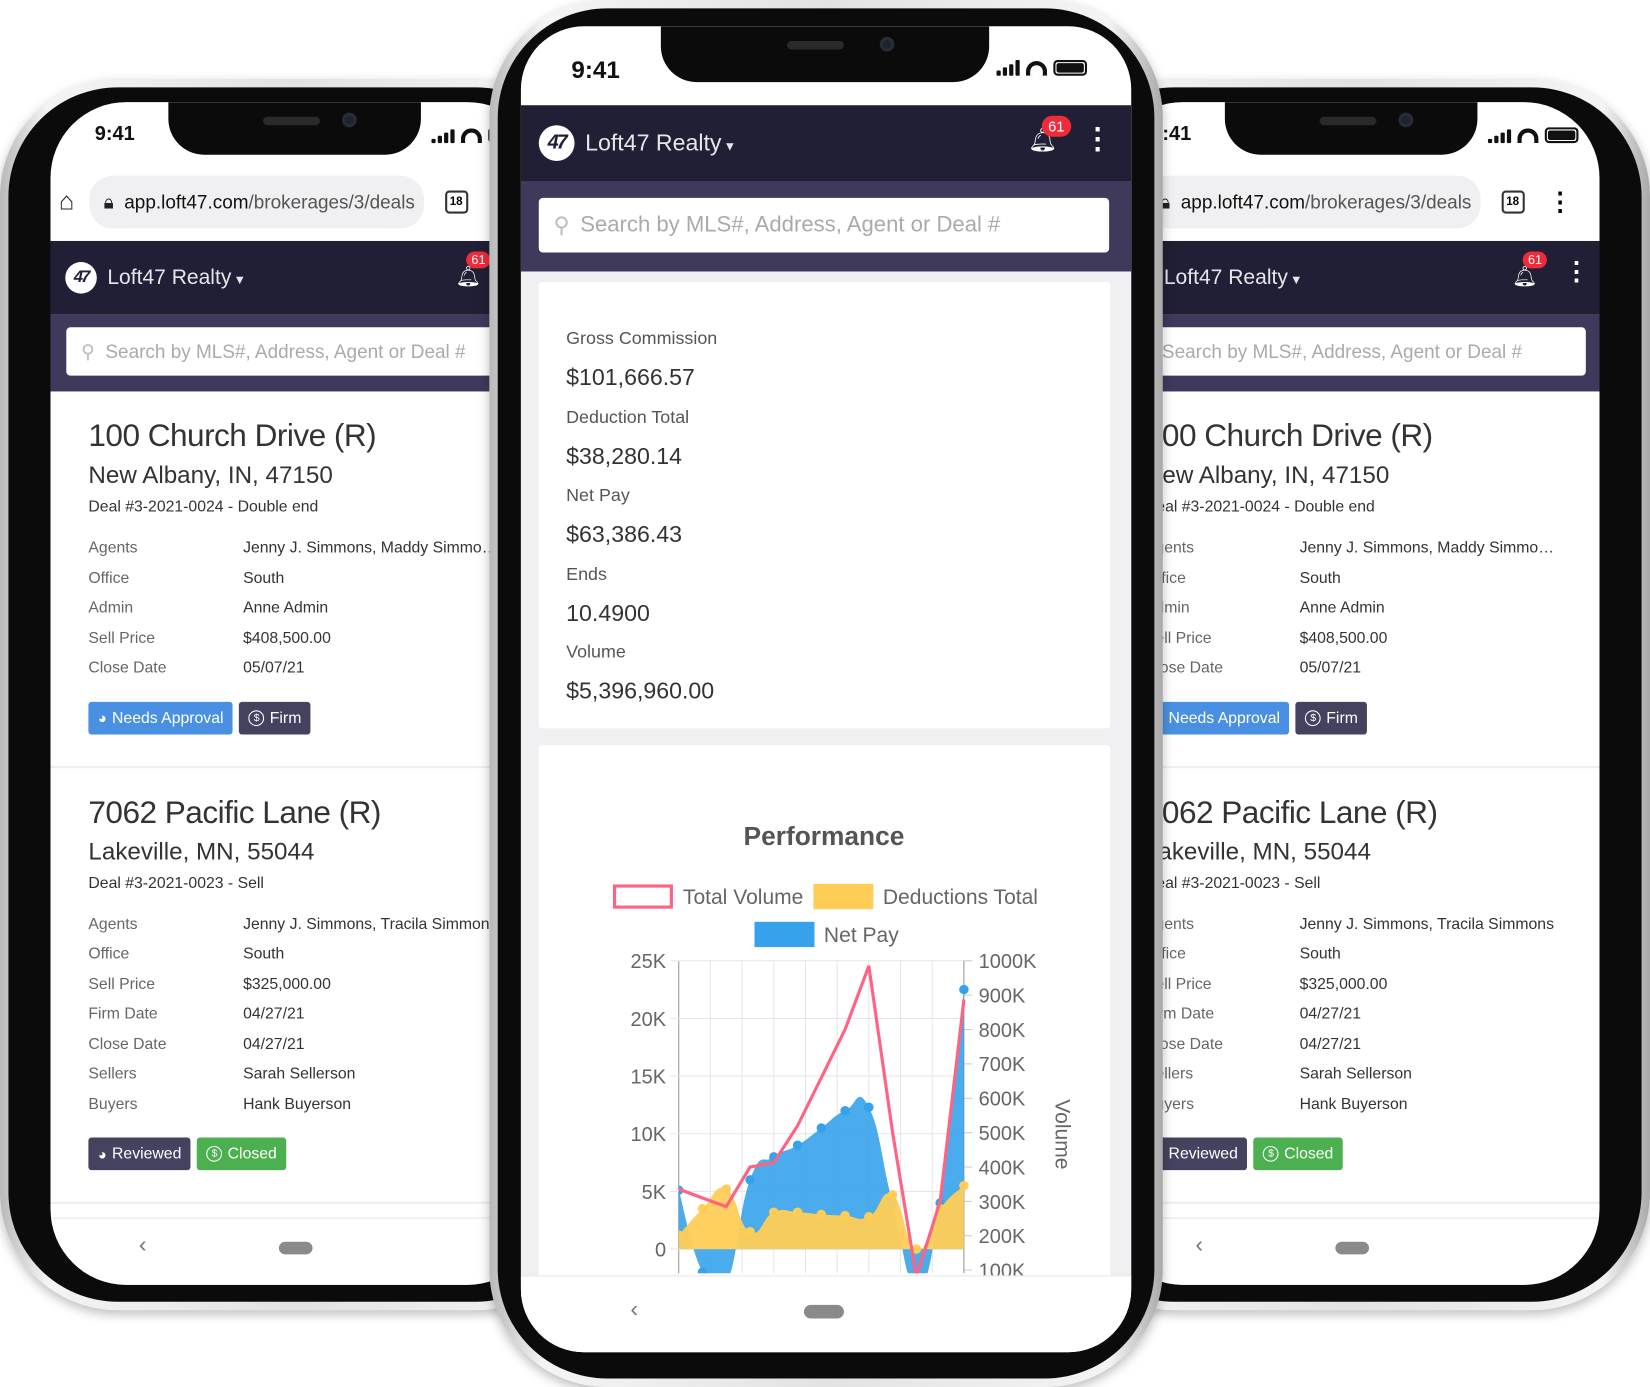  I want to click on brand-name: Loft47 Realty, so click(169, 277).